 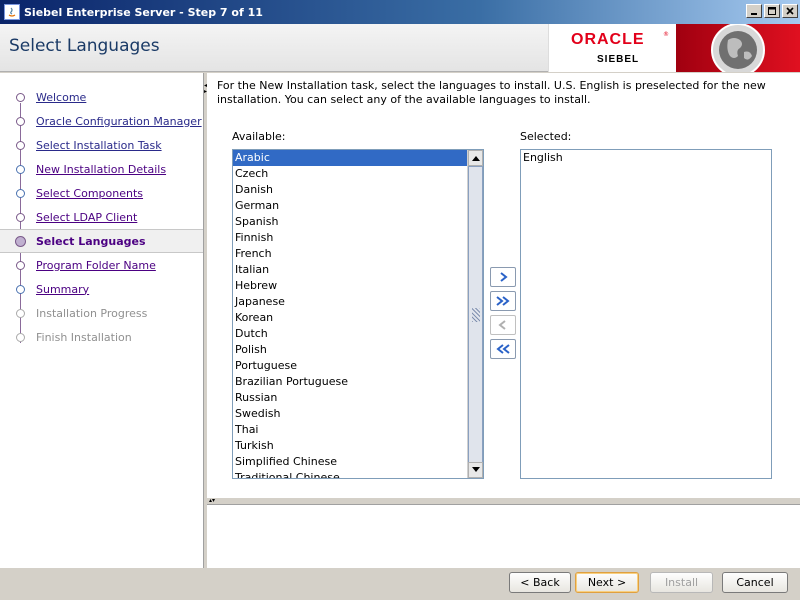 I want to click on available-language-item: Simplified Chinese, so click(x=358, y=462).